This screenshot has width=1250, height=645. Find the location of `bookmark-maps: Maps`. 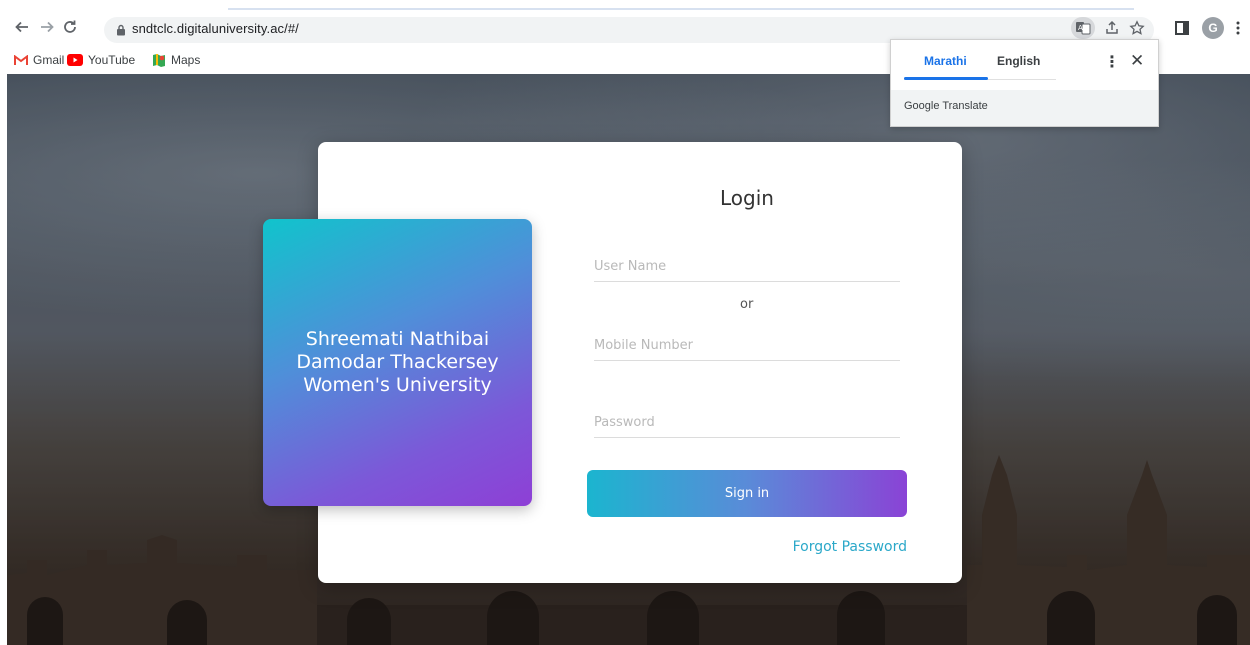

bookmark-maps: Maps is located at coordinates (176, 60).